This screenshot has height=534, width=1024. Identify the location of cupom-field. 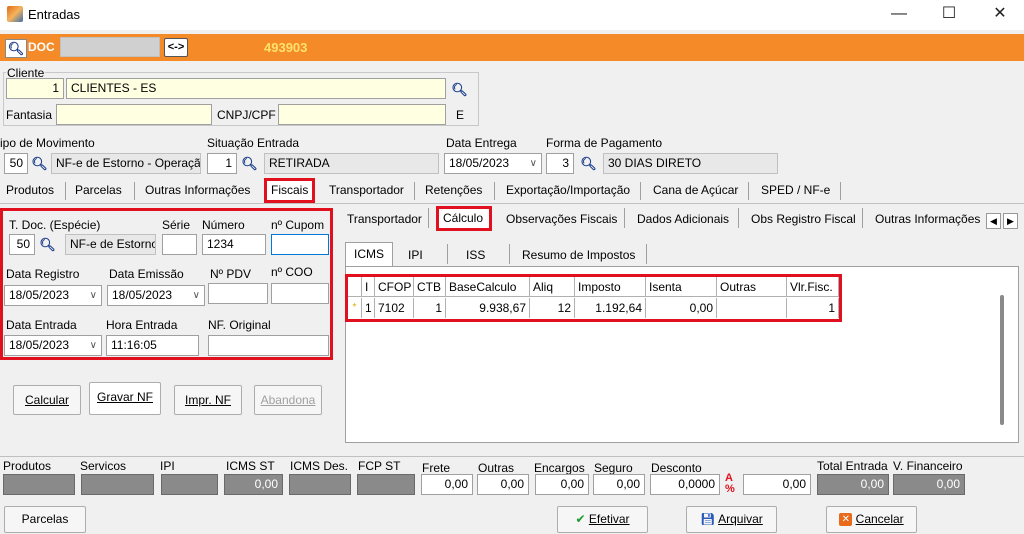
(300, 244).